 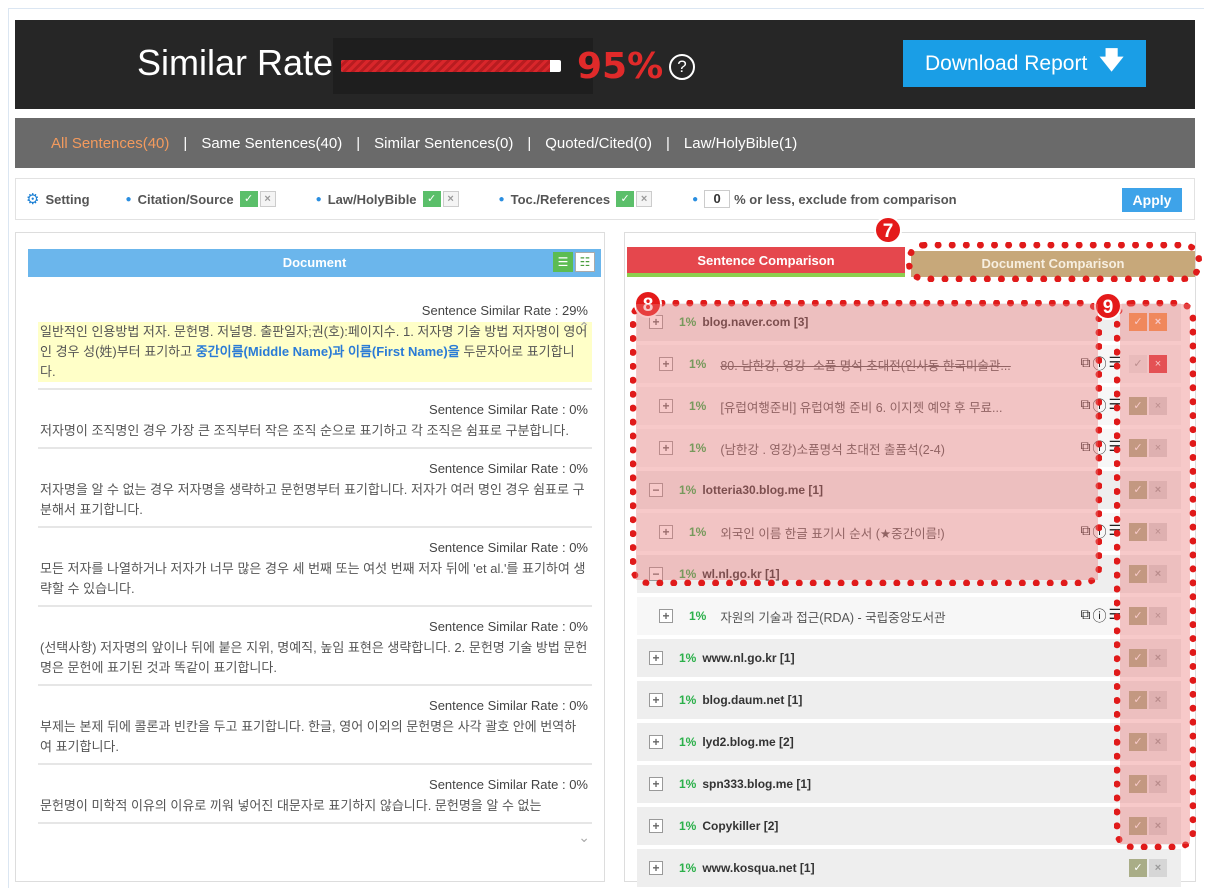 I want to click on citation-exclude-checkbox: ×, so click(x=267, y=199).